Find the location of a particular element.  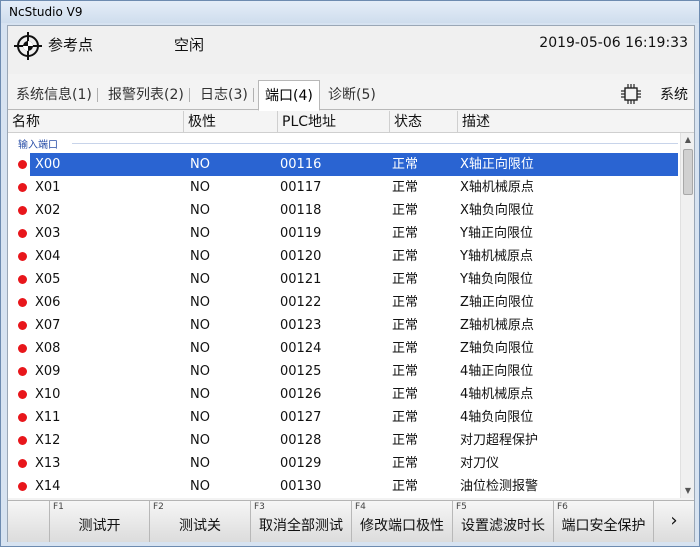

cell-name: X07 is located at coordinates (48, 325).